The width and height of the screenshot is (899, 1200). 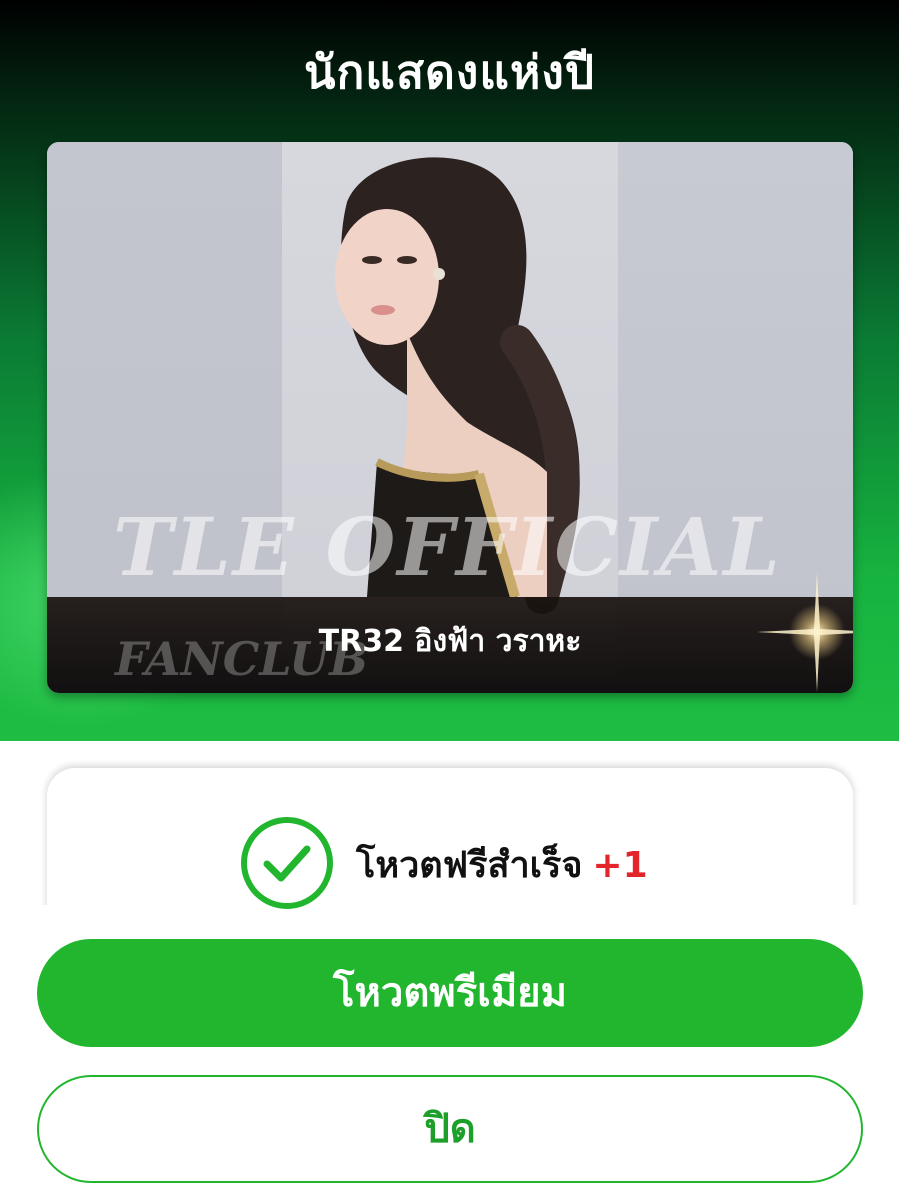 What do you see at coordinates (449, 72) in the screenshot?
I see `page-title: นักแสดงแห่งปี` at bounding box center [449, 72].